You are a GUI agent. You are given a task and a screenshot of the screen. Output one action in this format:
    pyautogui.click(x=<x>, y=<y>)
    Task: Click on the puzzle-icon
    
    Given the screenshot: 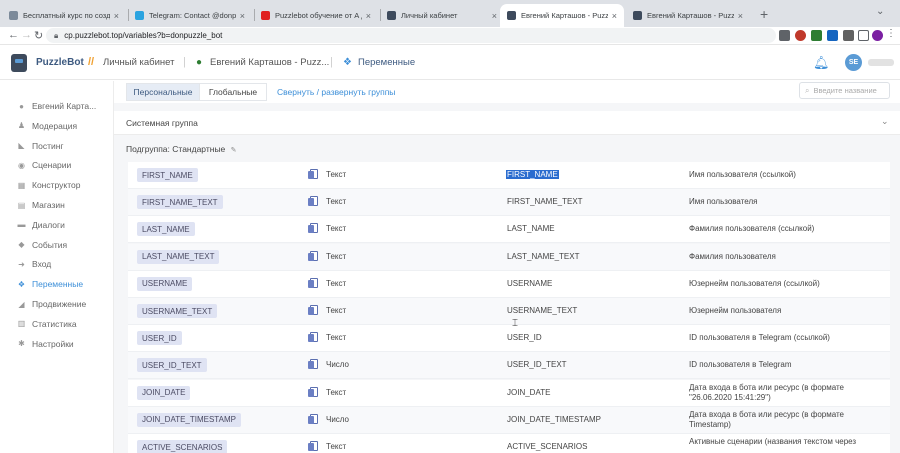 What is the action you would take?
    pyautogui.click(x=848, y=35)
    